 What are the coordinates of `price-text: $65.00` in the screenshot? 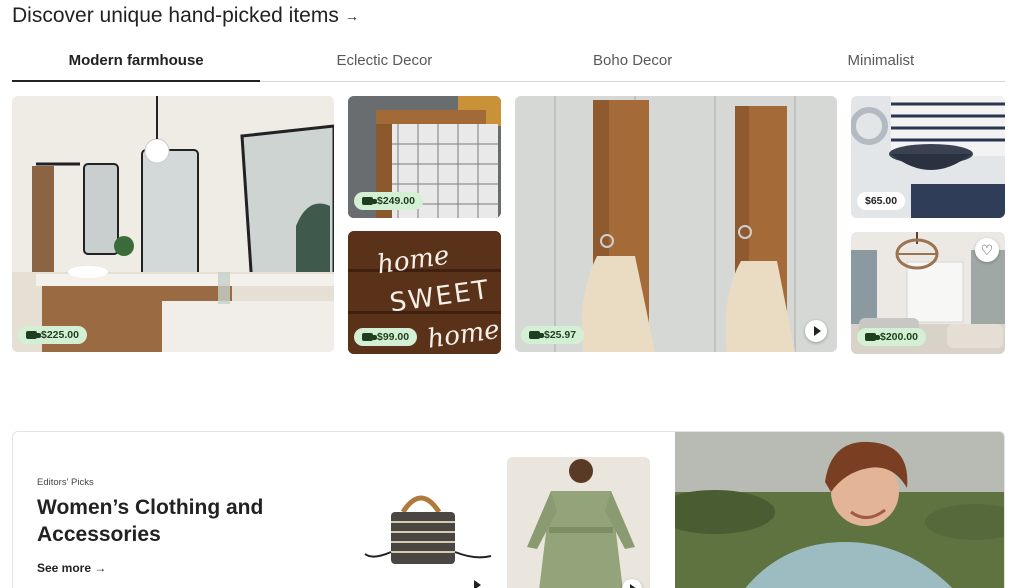 It's located at (881, 201).